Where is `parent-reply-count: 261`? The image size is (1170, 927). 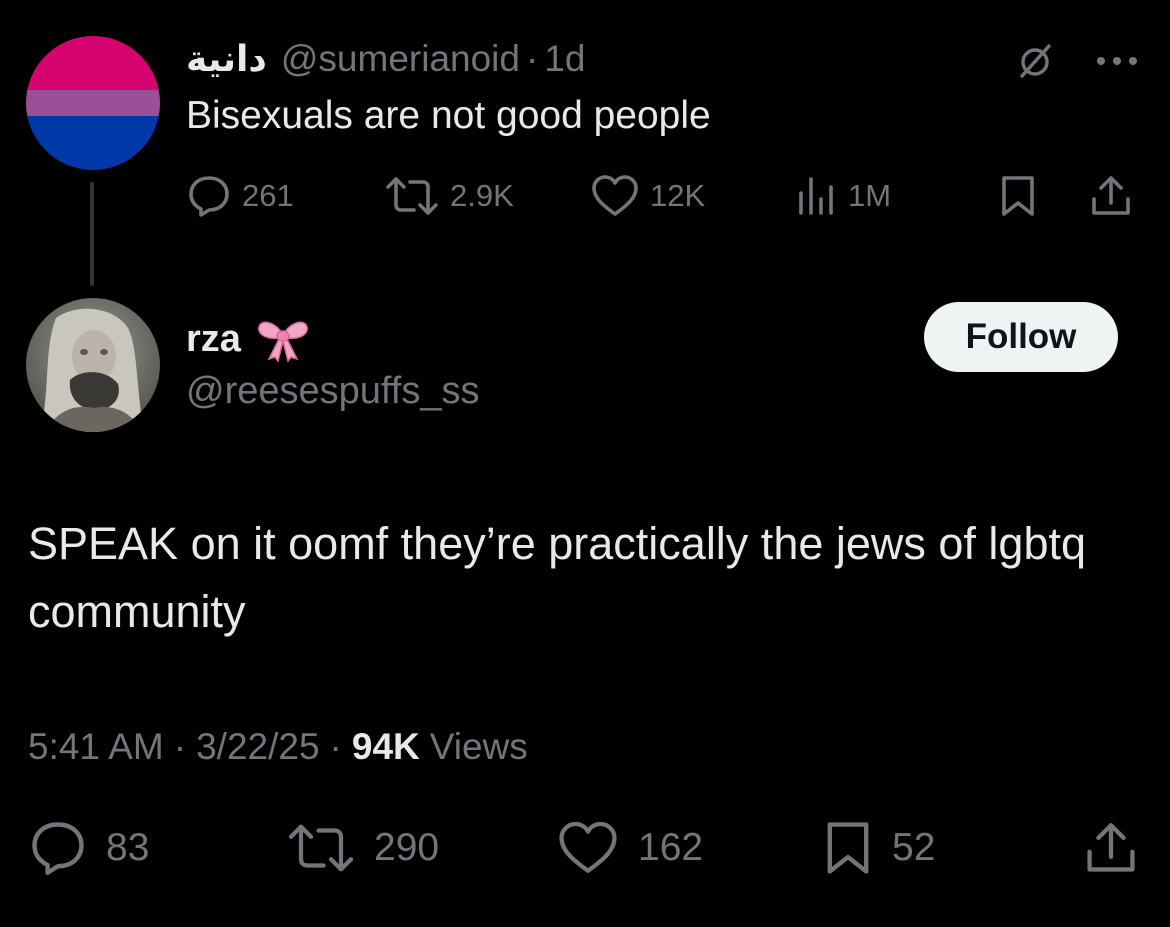
parent-reply-count: 261 is located at coordinates (268, 195).